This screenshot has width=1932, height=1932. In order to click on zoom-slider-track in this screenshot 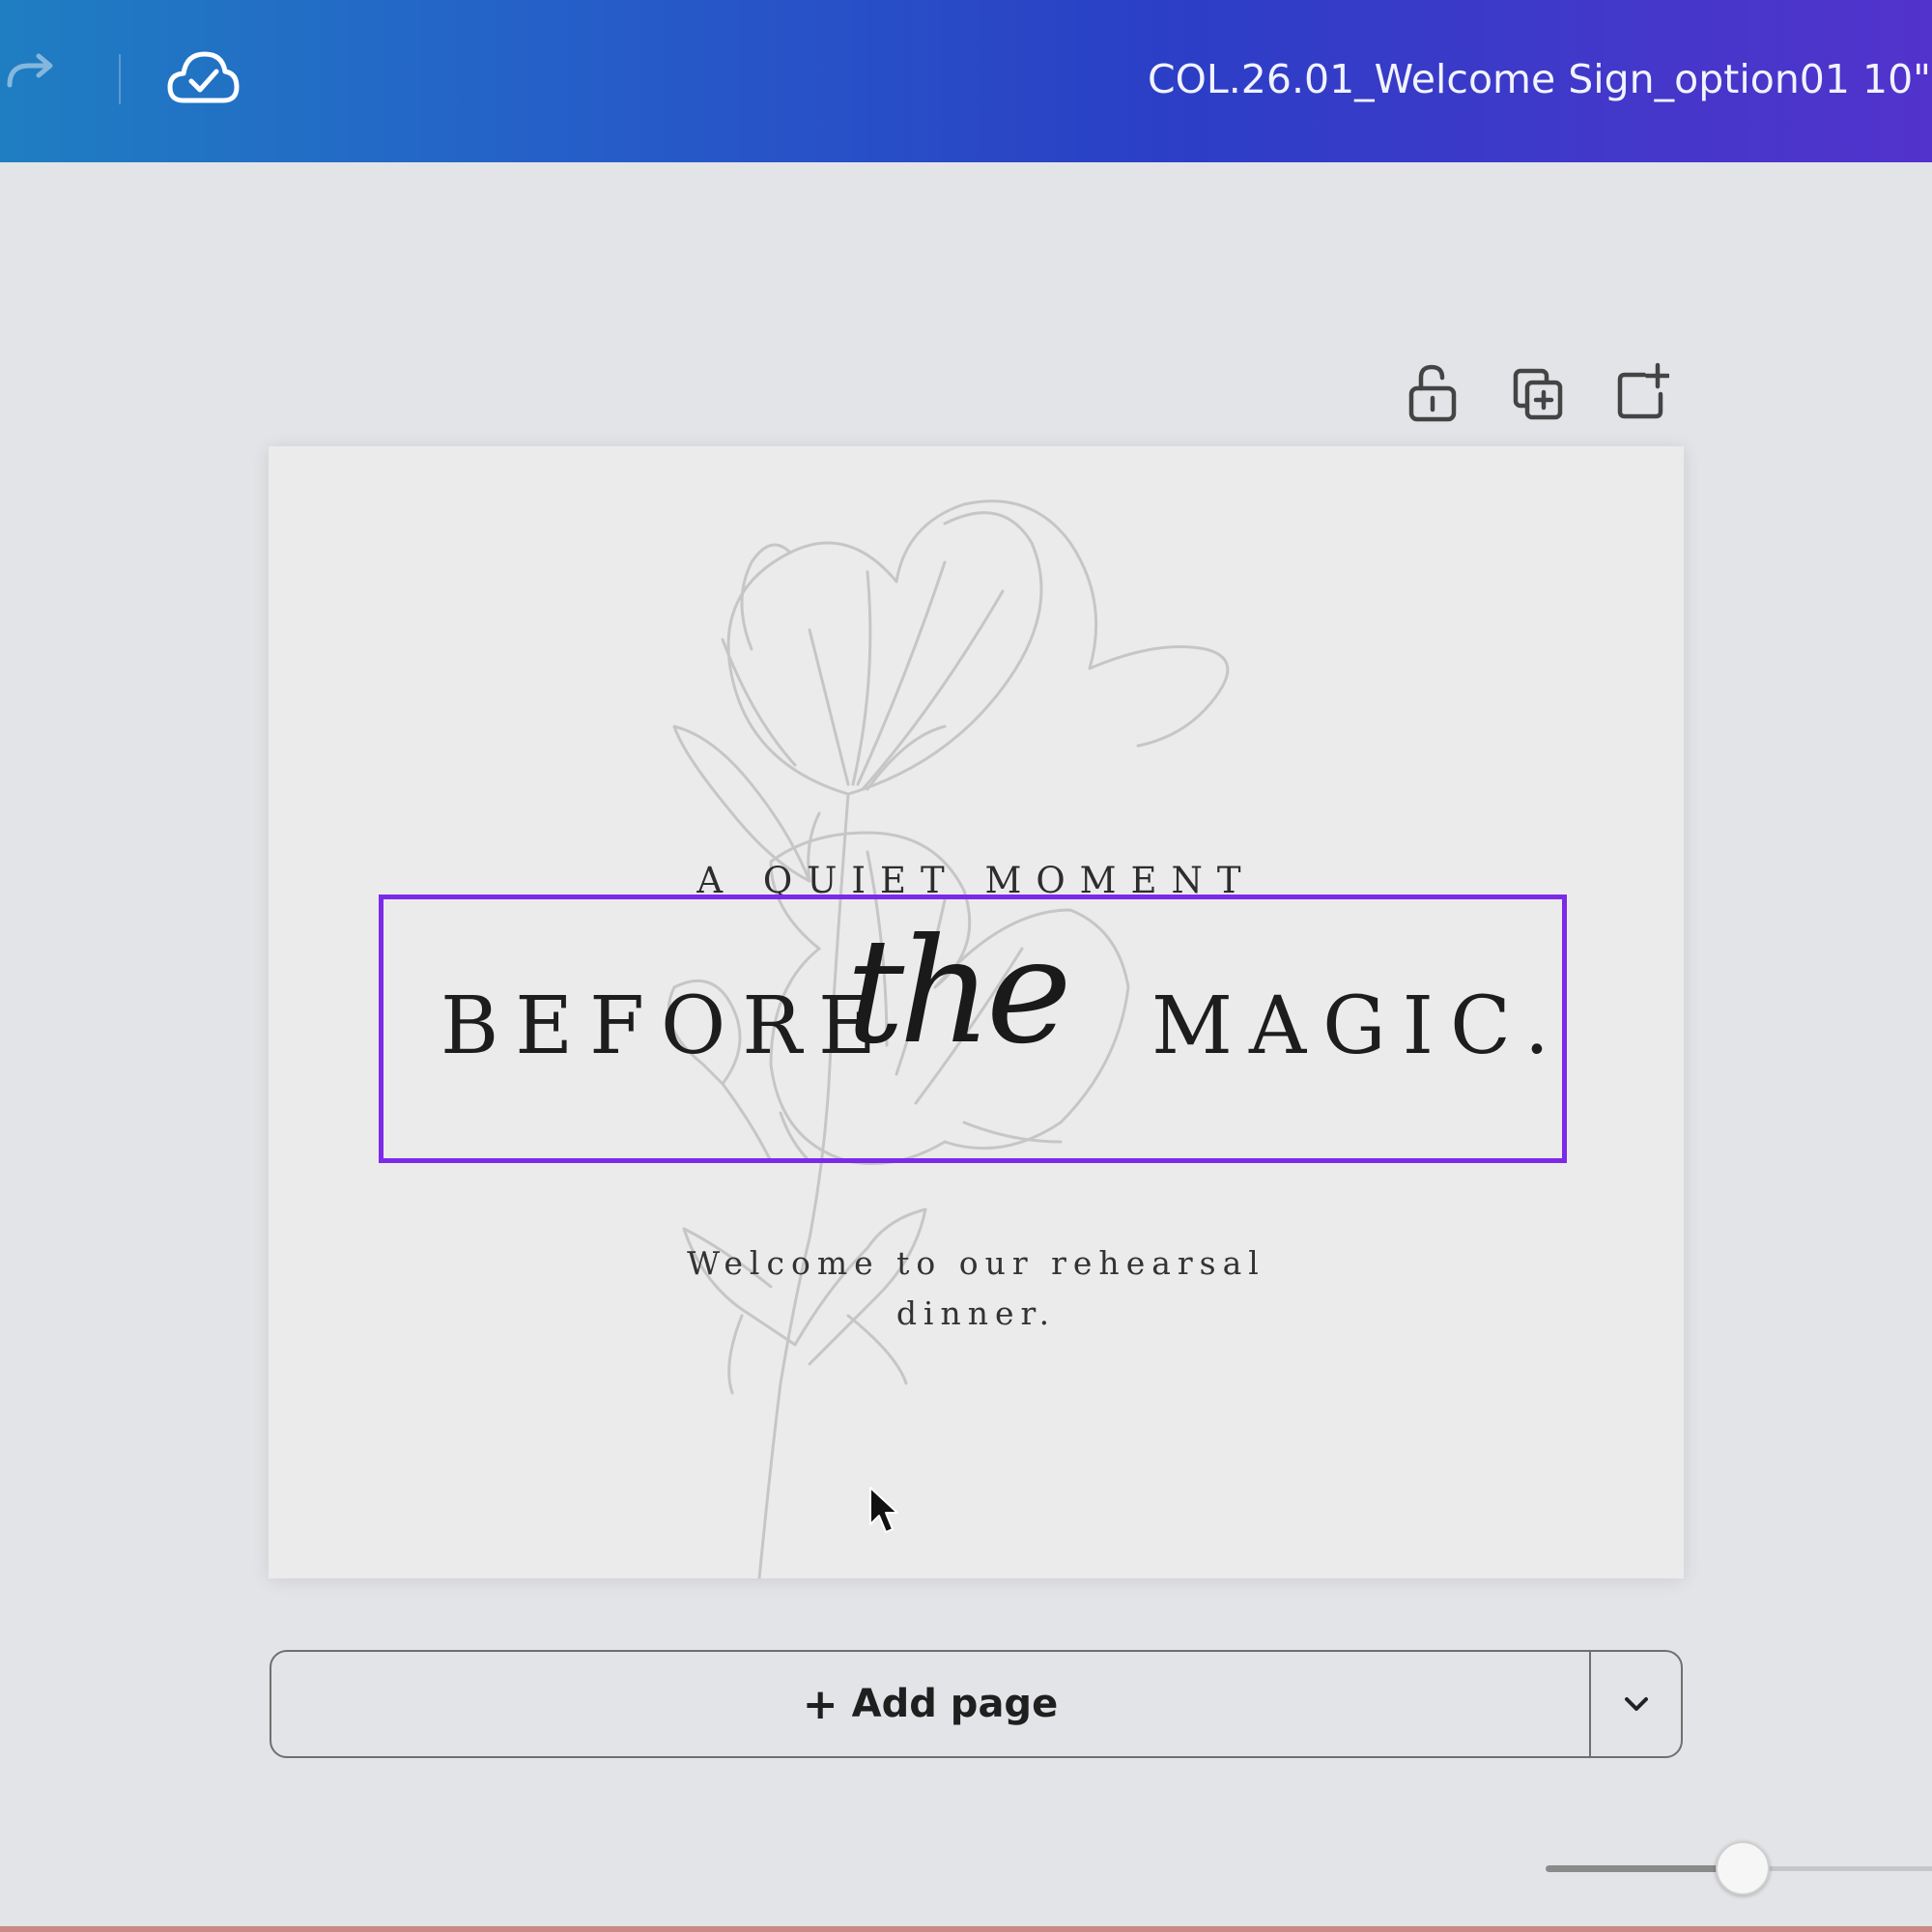, I will do `click(1837, 1868)`.